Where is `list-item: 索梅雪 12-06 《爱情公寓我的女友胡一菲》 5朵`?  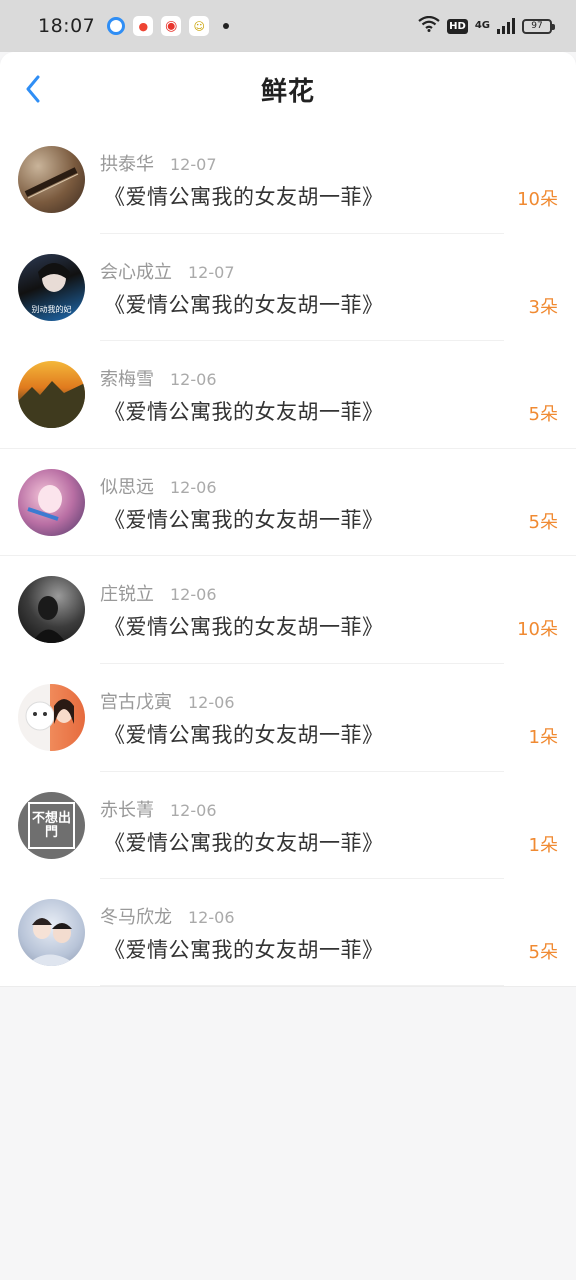 list-item: 索梅雪 12-06 《爱情公寓我的女友胡一菲》 5朵 is located at coordinates (288, 395).